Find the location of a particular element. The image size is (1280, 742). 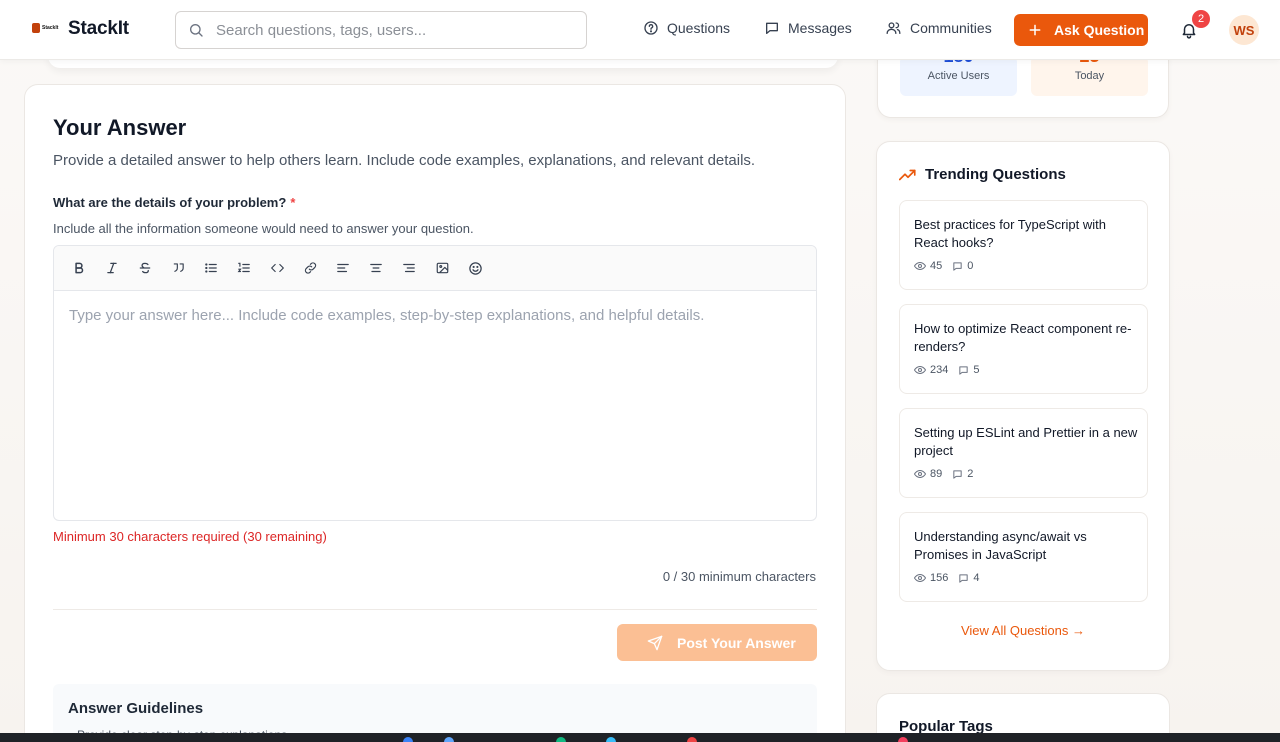

post-answer-label: Post Your Answer is located at coordinates (736, 642).